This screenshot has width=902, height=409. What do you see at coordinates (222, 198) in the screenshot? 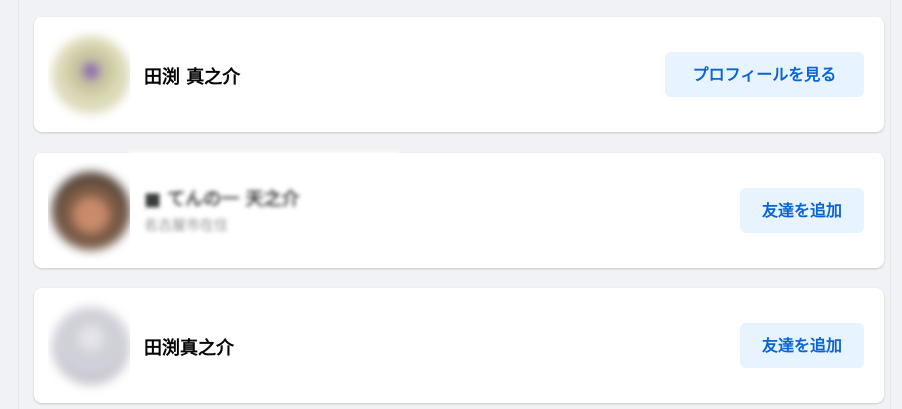
I see `person-name: ■ てんの一 天之介` at bounding box center [222, 198].